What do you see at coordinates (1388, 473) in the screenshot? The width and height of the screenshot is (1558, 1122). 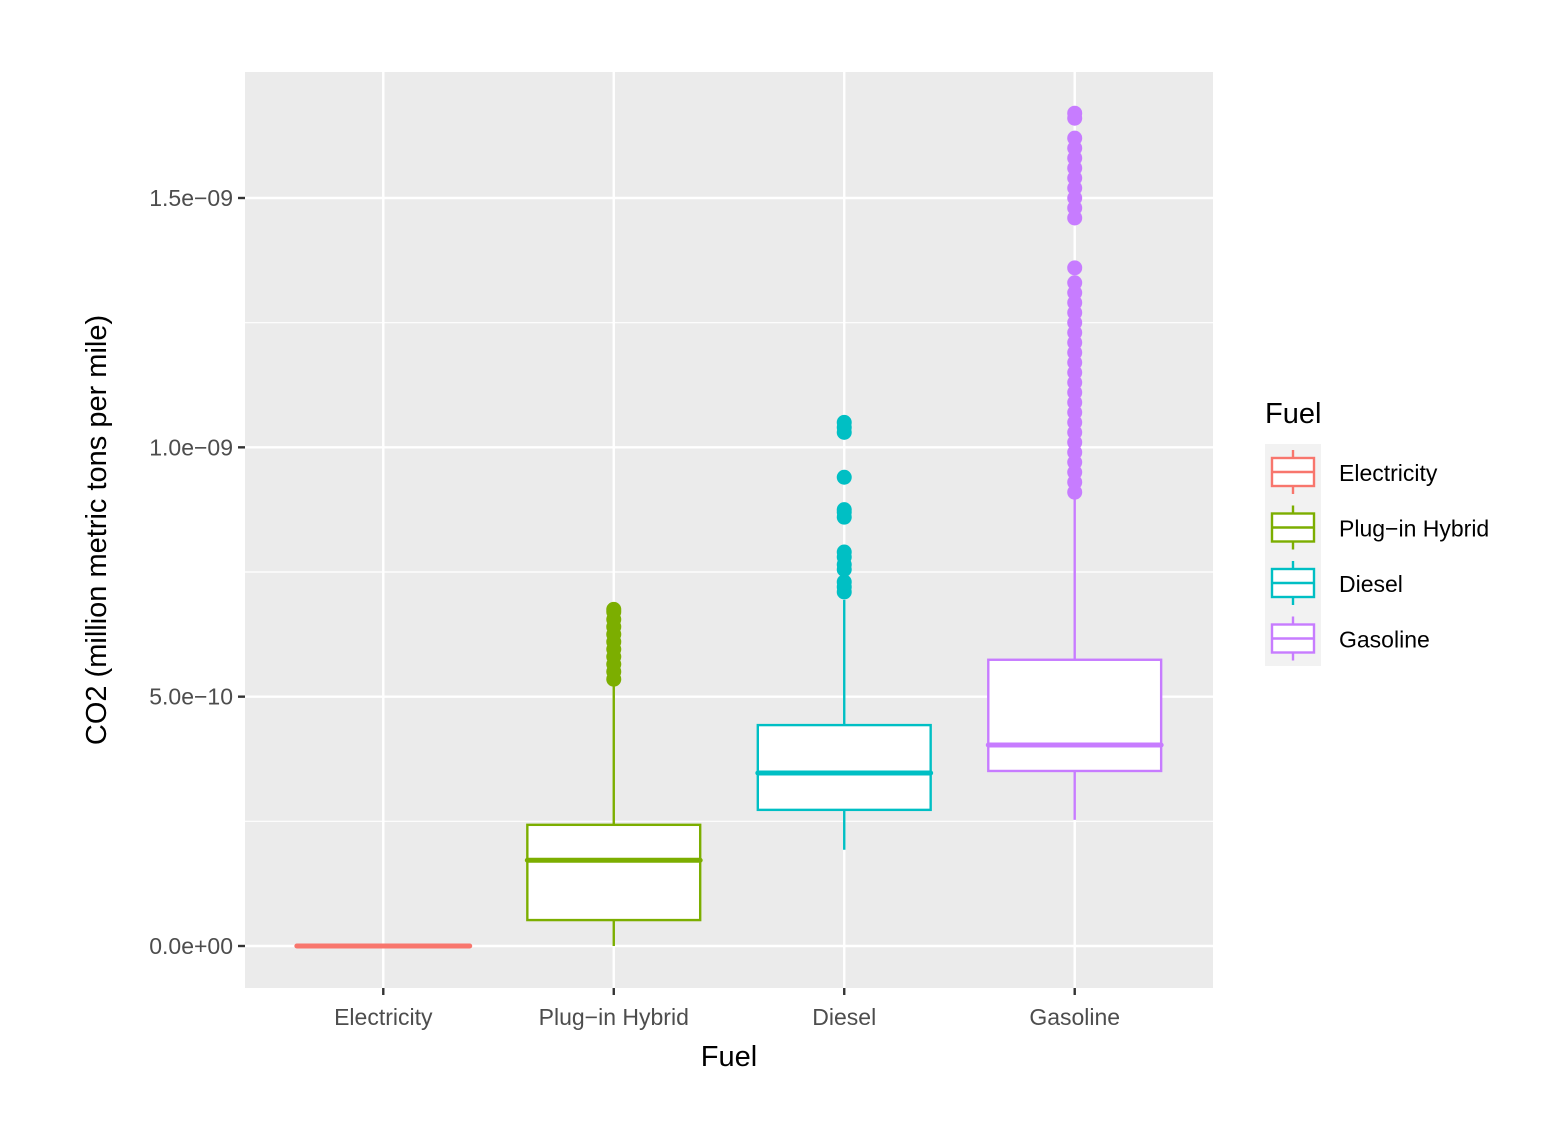 I see `legend-label: Electricity` at bounding box center [1388, 473].